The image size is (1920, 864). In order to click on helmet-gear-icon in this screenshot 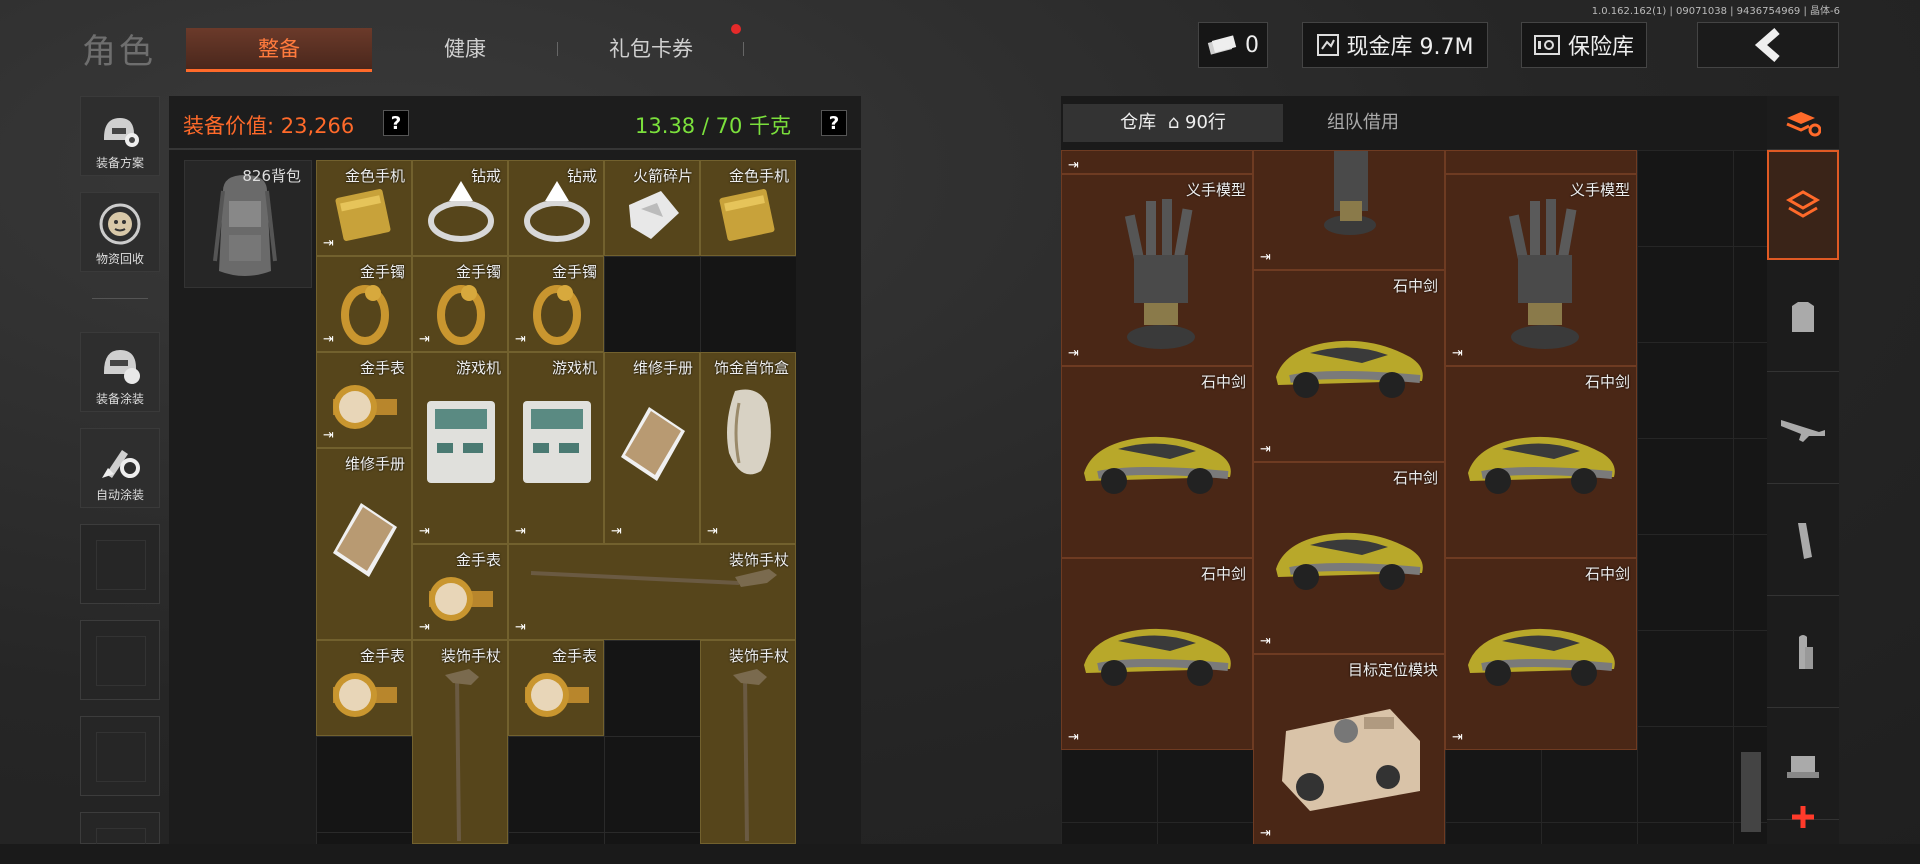, I will do `click(121, 132)`.